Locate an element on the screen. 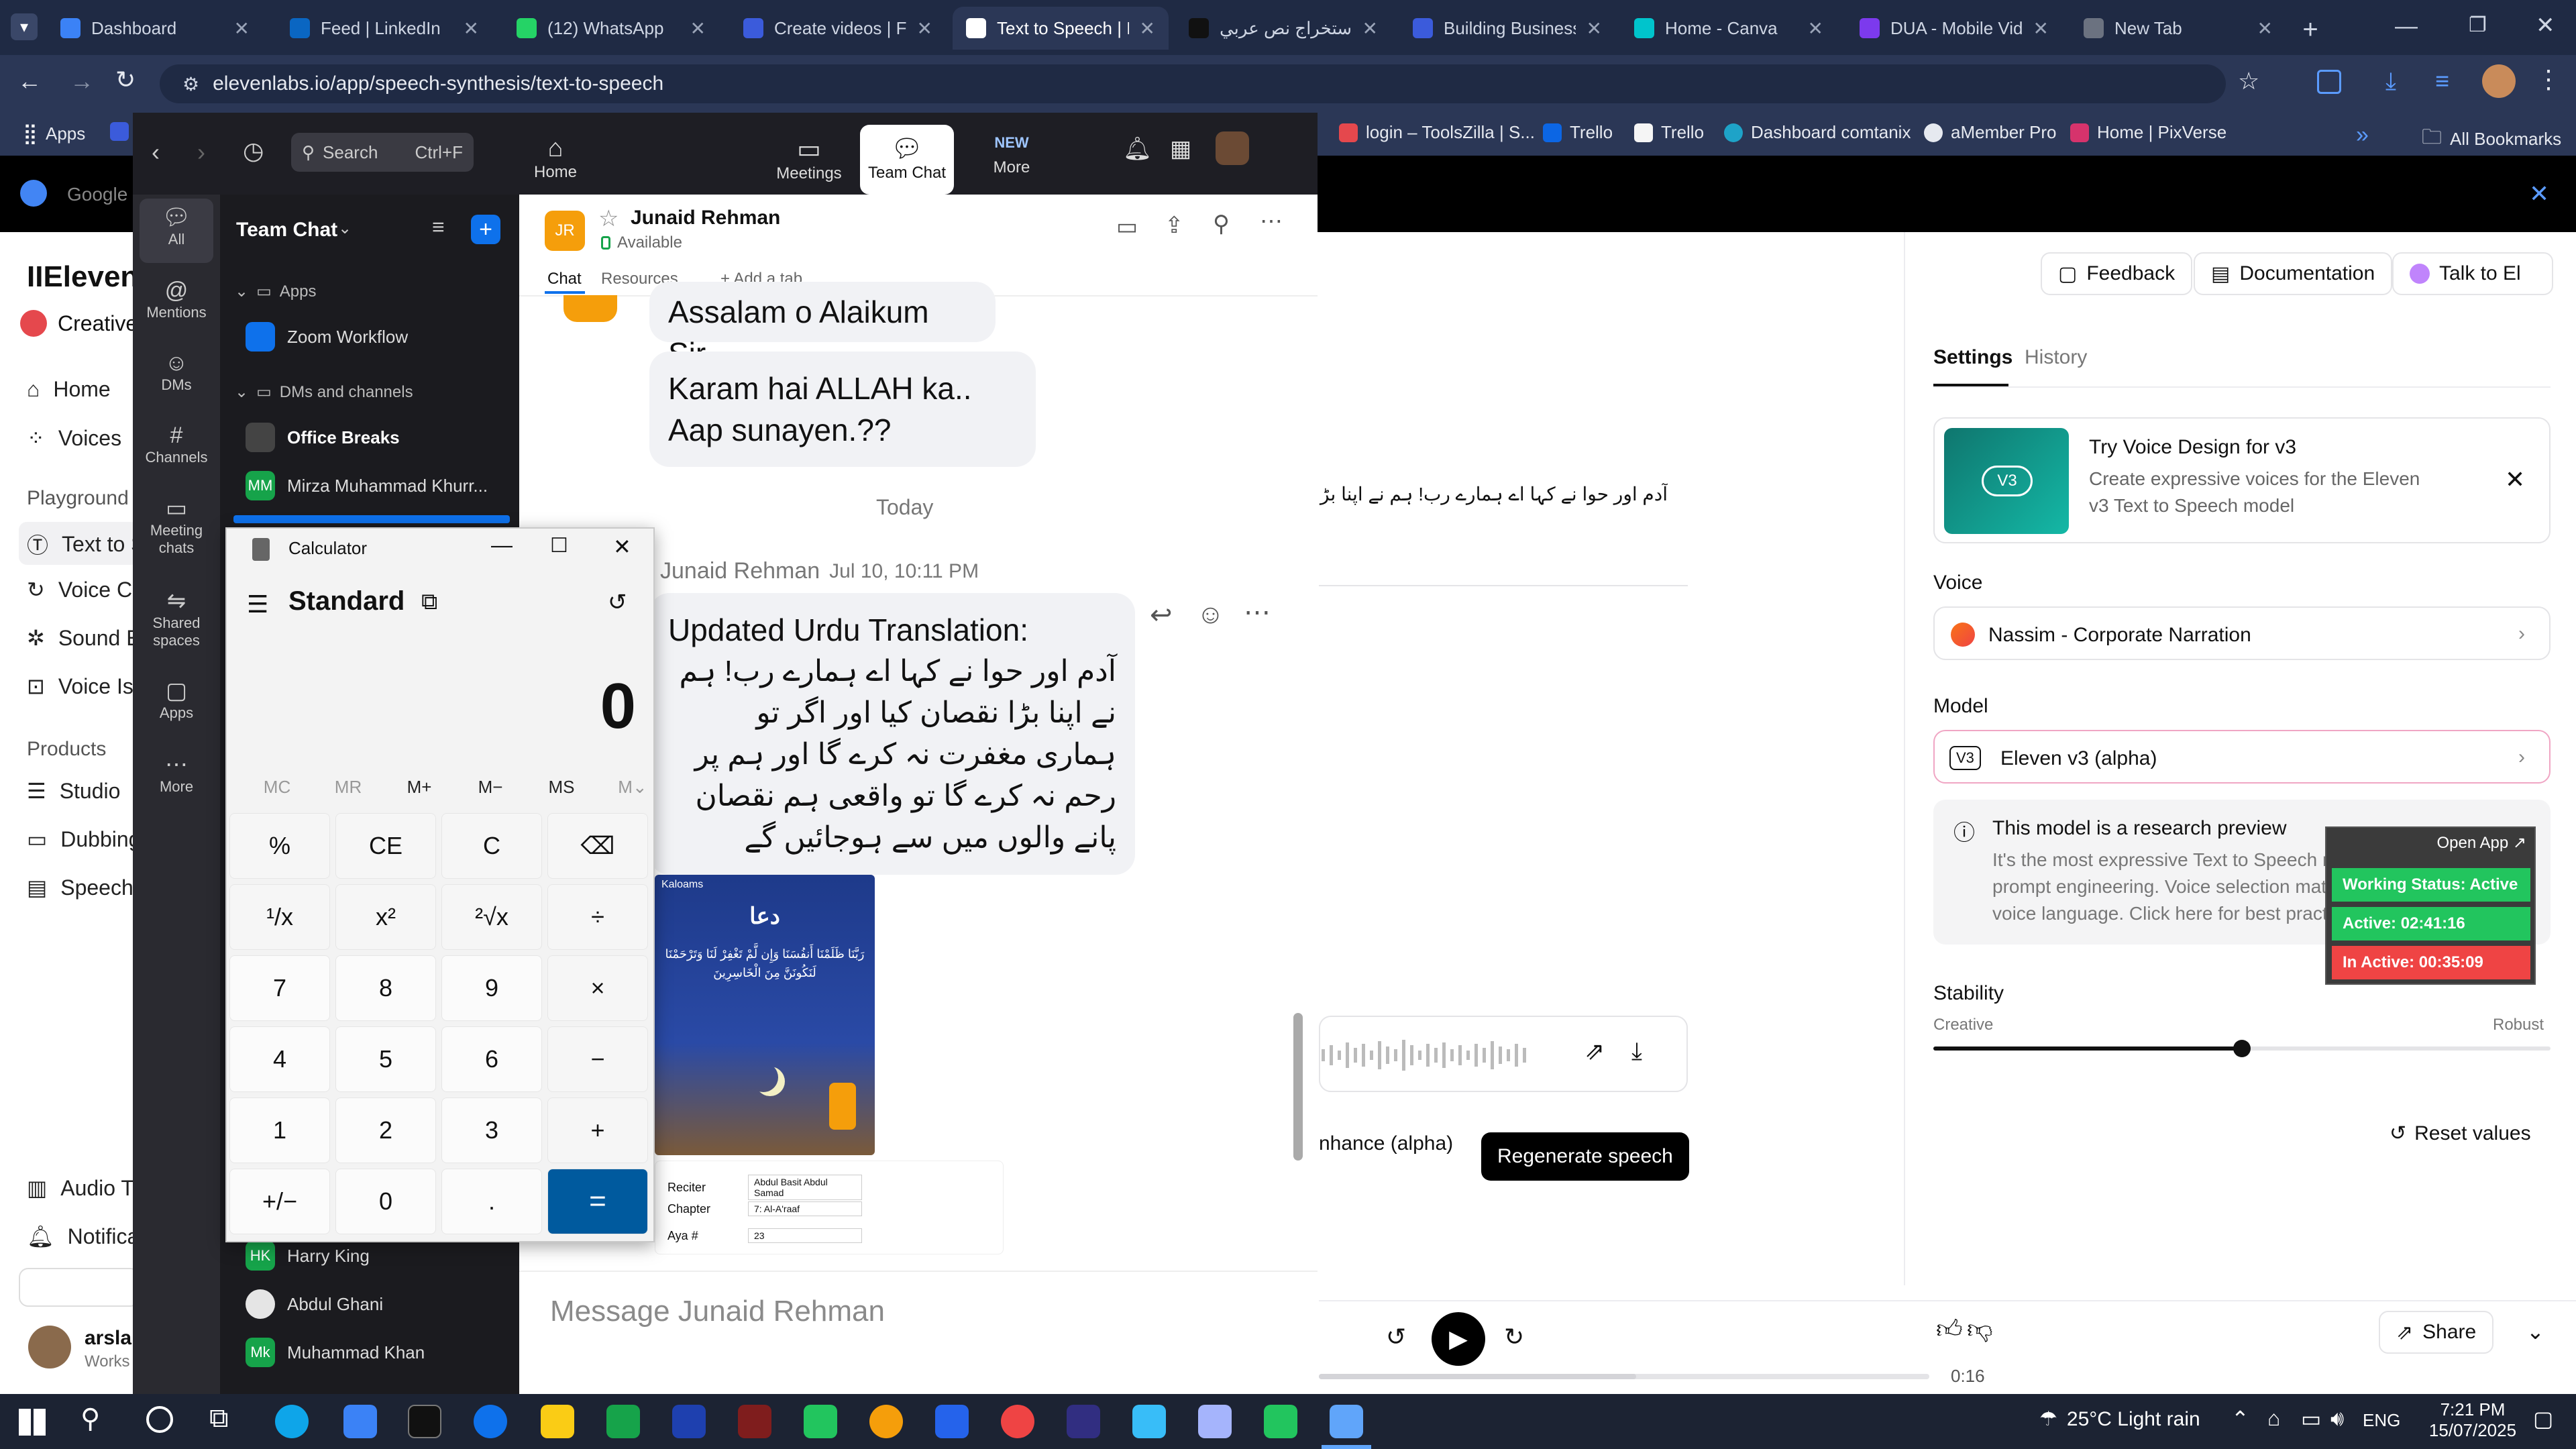 The image size is (2576, 1449). calculator-taskbar-icon is located at coordinates (1346, 1421).